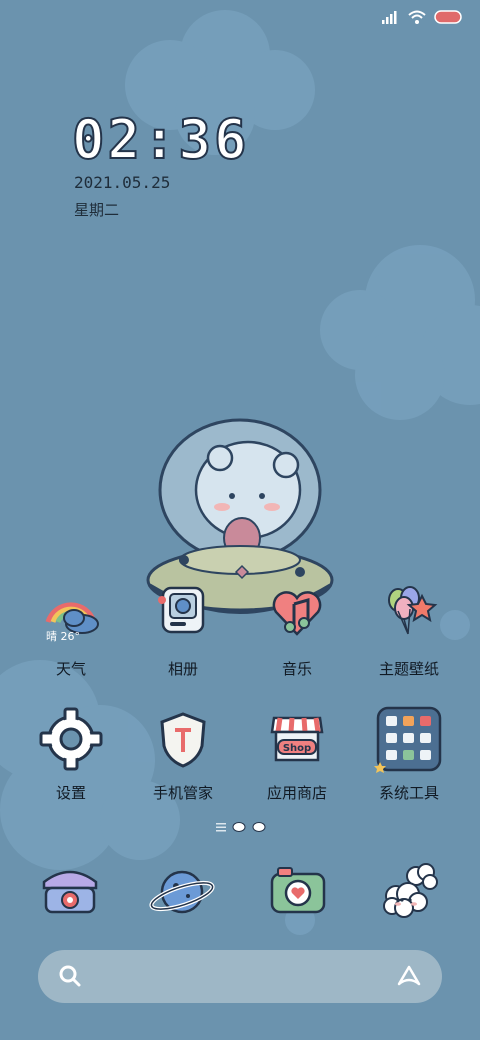  I want to click on app-label: 手机管家, so click(182, 793).